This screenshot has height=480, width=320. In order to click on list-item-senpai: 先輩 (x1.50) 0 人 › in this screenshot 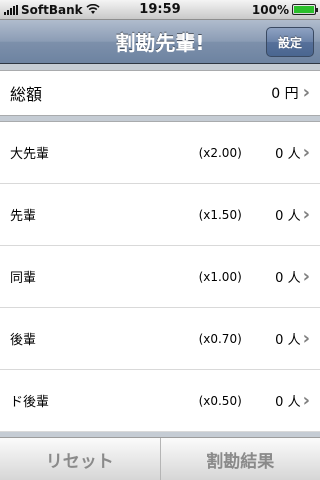, I will do `click(160, 215)`.